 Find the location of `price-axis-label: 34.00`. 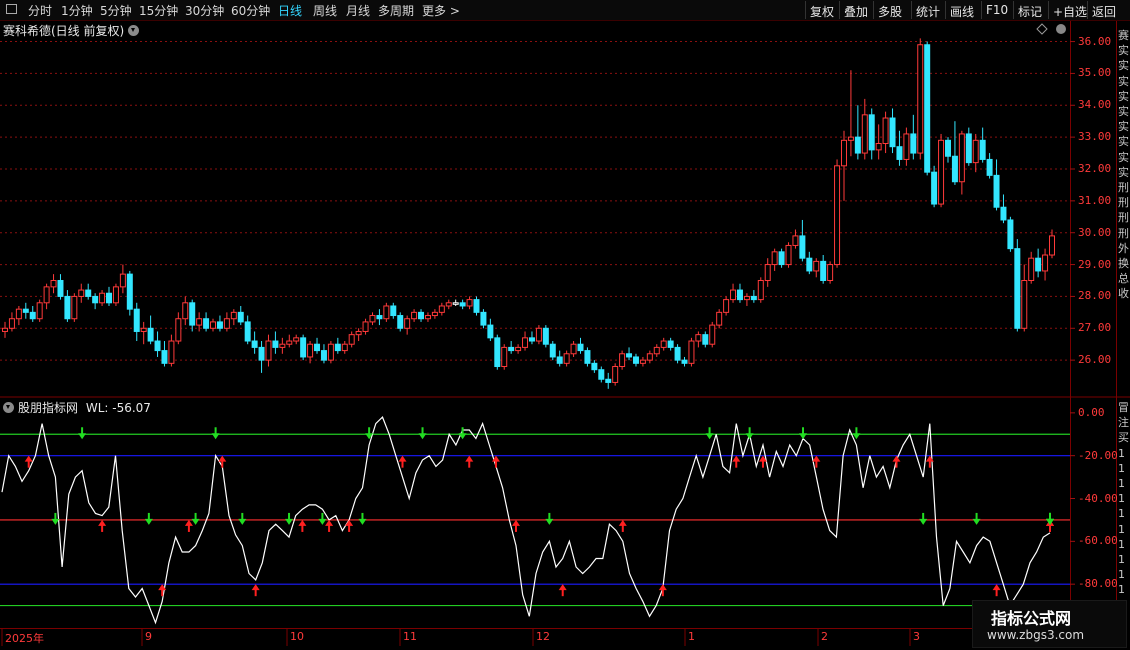

price-axis-label: 34.00 is located at coordinates (1095, 105).